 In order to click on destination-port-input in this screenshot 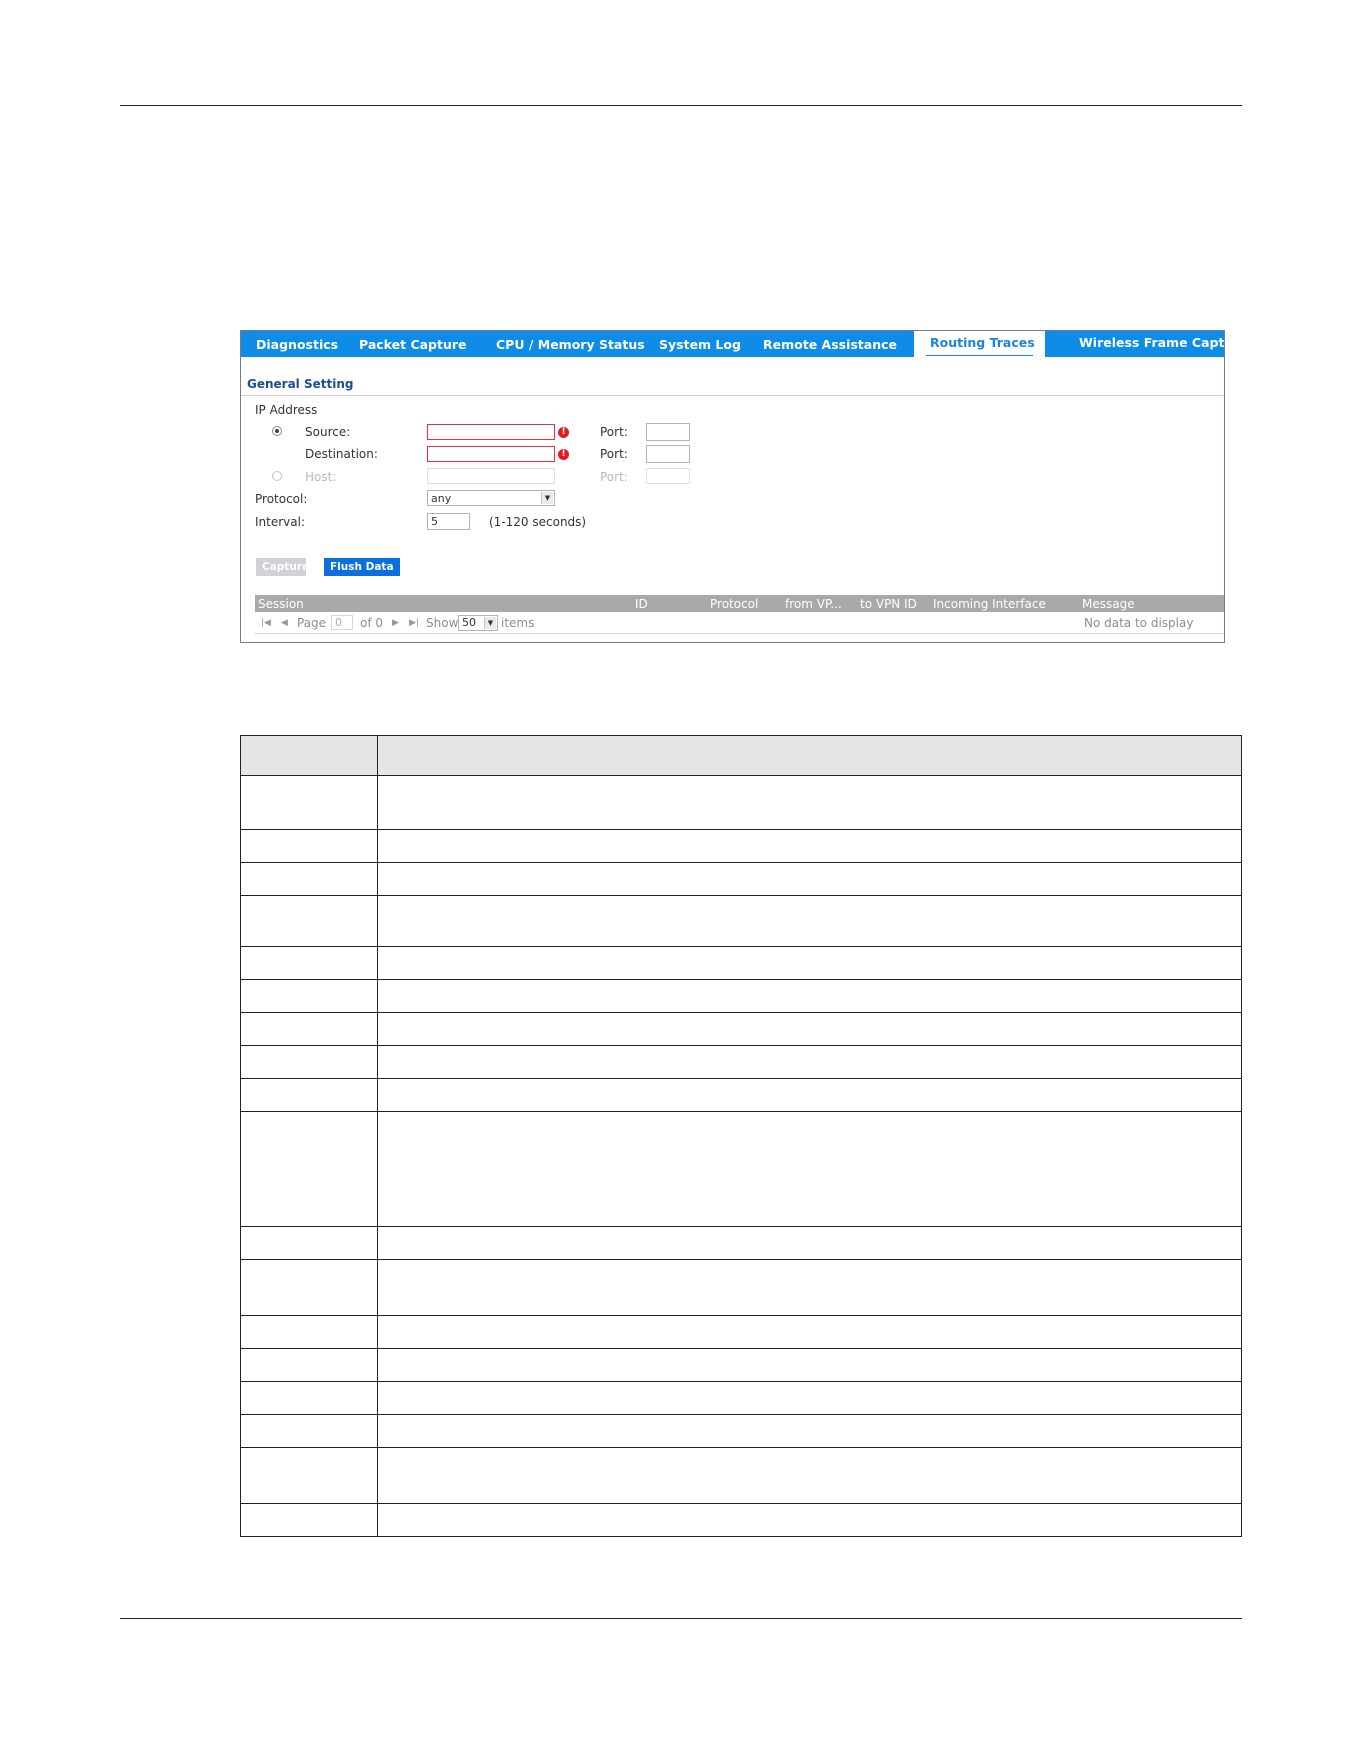, I will do `click(668, 454)`.